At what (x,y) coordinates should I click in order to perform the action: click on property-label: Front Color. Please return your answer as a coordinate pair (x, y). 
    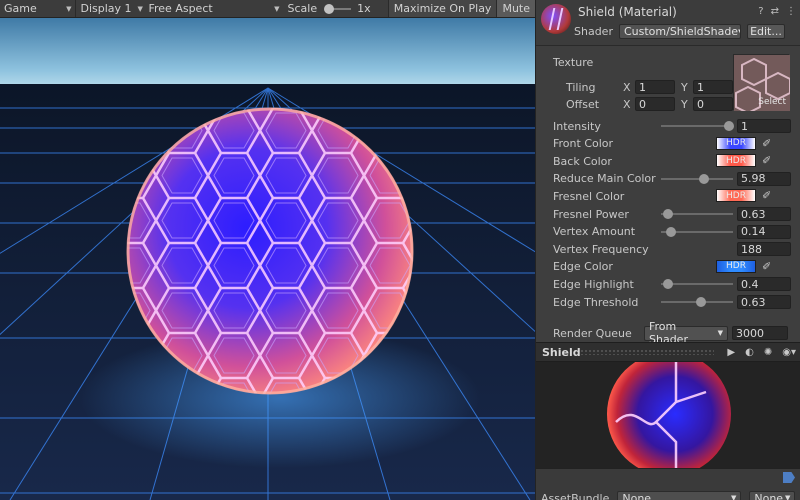
    Looking at the image, I should click on (583, 144).